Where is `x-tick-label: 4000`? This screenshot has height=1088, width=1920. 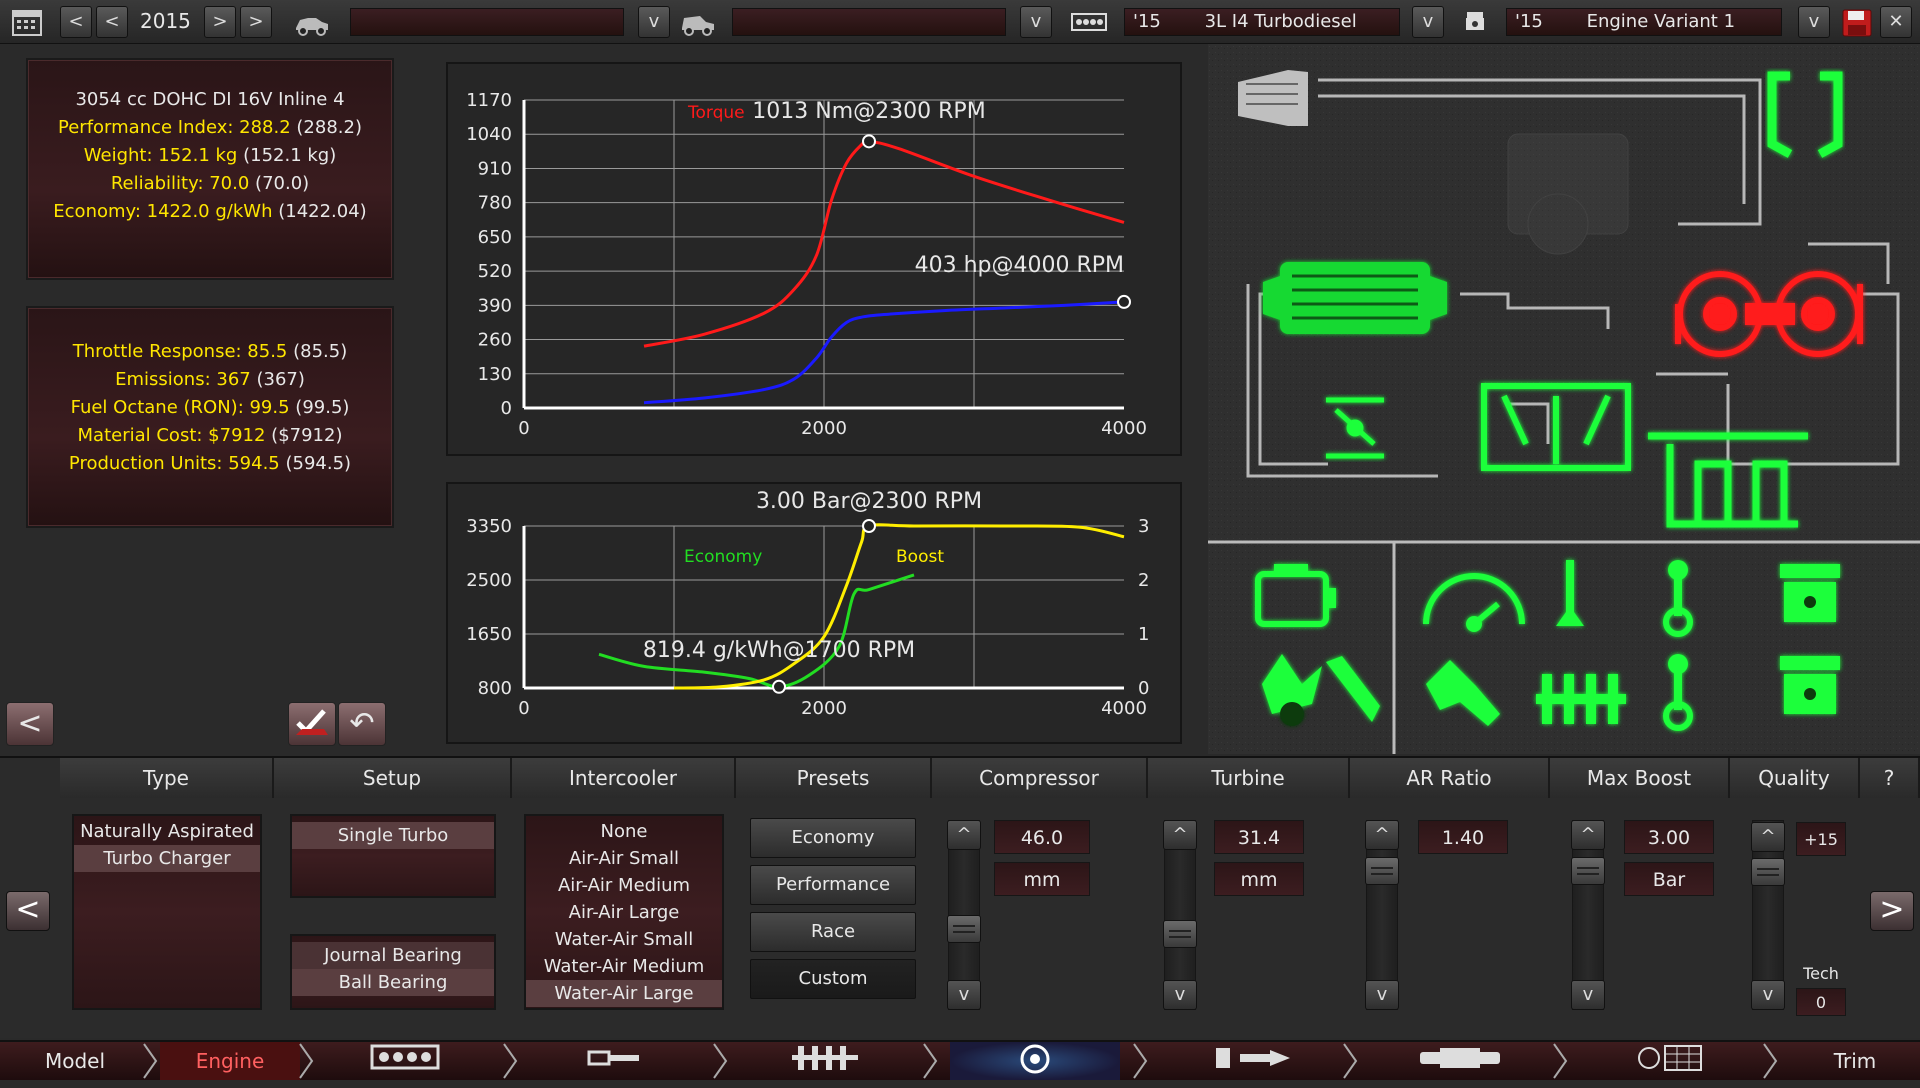 x-tick-label: 4000 is located at coordinates (1124, 708).